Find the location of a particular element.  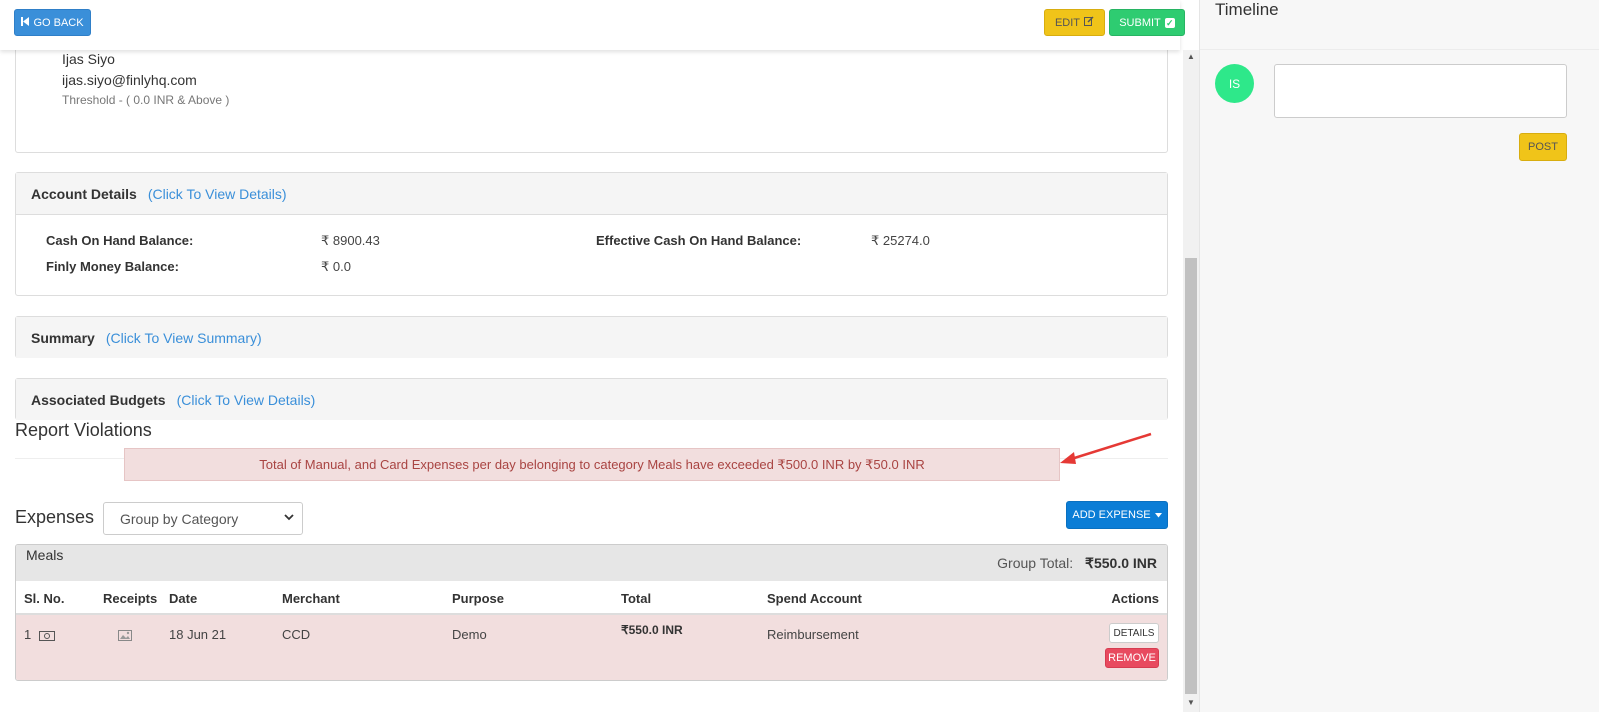

summary-panel: Summary (Click To View Summary) is located at coordinates (591, 337).